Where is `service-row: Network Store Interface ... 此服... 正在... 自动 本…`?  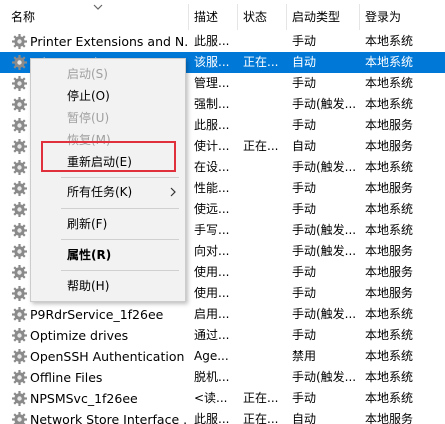 service-row: Network Store Interface ... 此服... 正在... 自动 本… is located at coordinates (222, 416).